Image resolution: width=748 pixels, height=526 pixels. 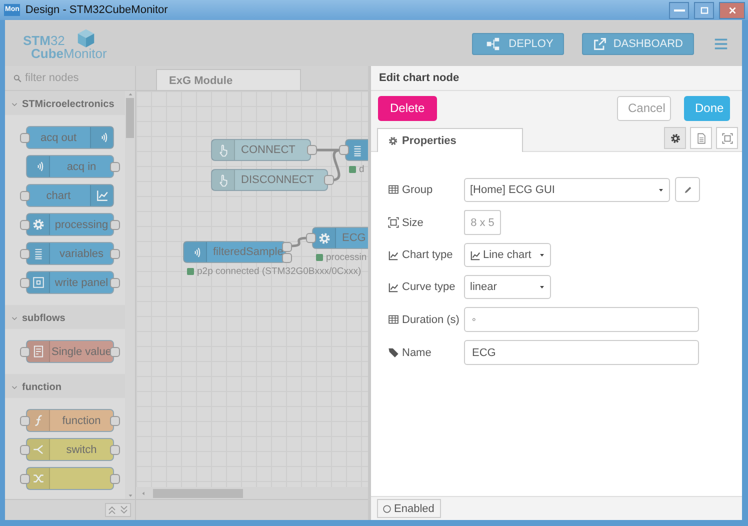 What do you see at coordinates (507, 255) in the screenshot?
I see `select-field: Line chart` at bounding box center [507, 255].